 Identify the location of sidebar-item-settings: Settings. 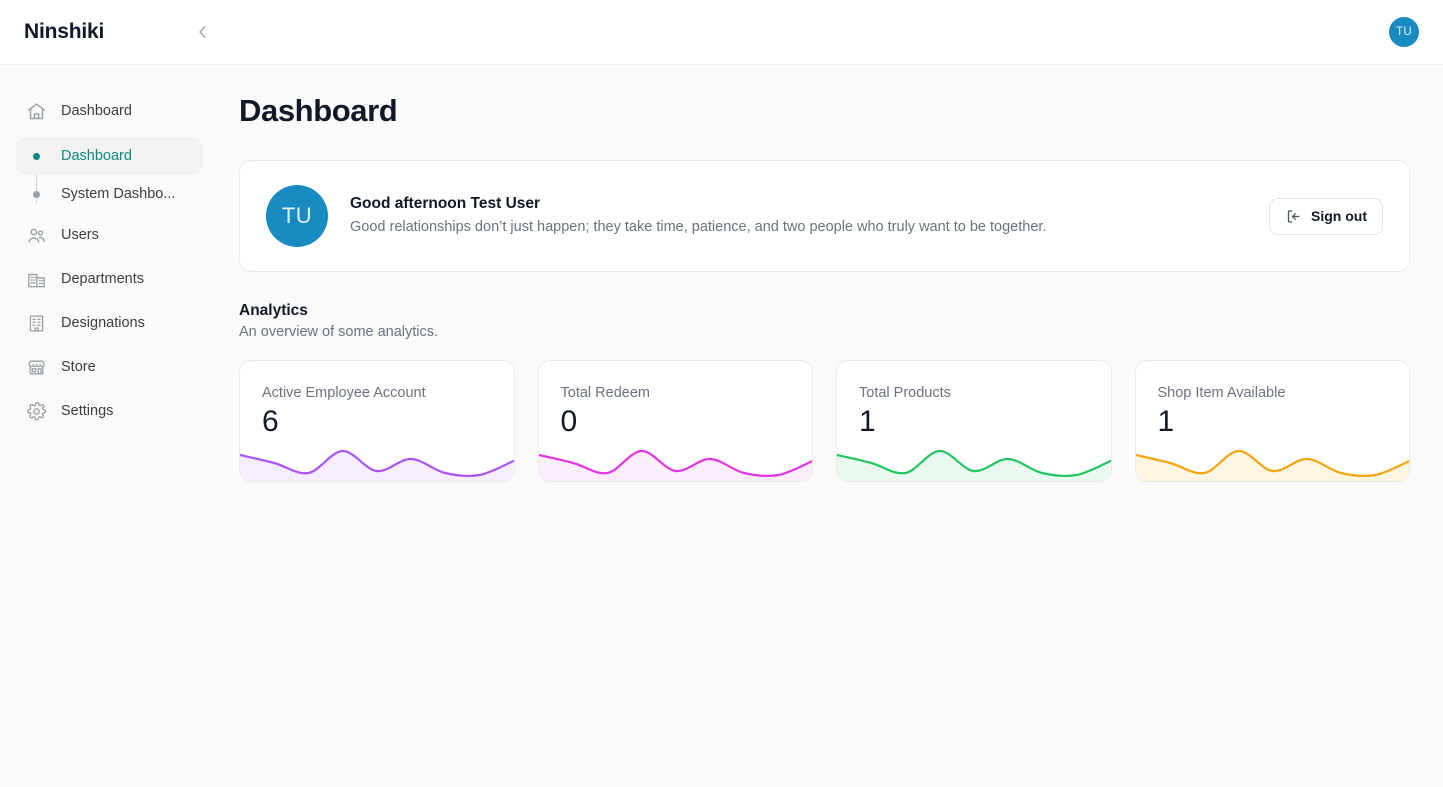
(109, 411).